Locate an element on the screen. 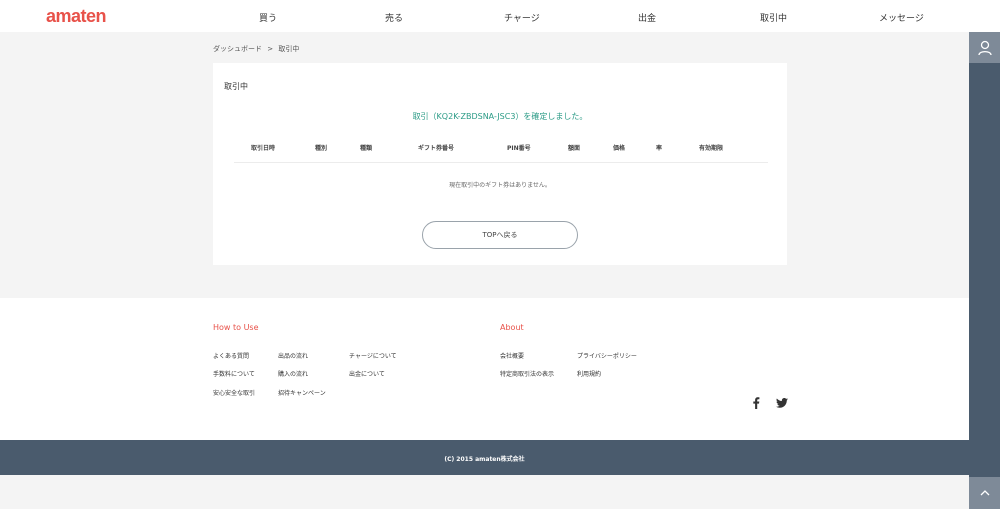 Image resolution: width=1000 pixels, height=509 pixels. top-header: amaten 買う 売る チャージ 出金 取引中 メッセージ is located at coordinates (500, 16).